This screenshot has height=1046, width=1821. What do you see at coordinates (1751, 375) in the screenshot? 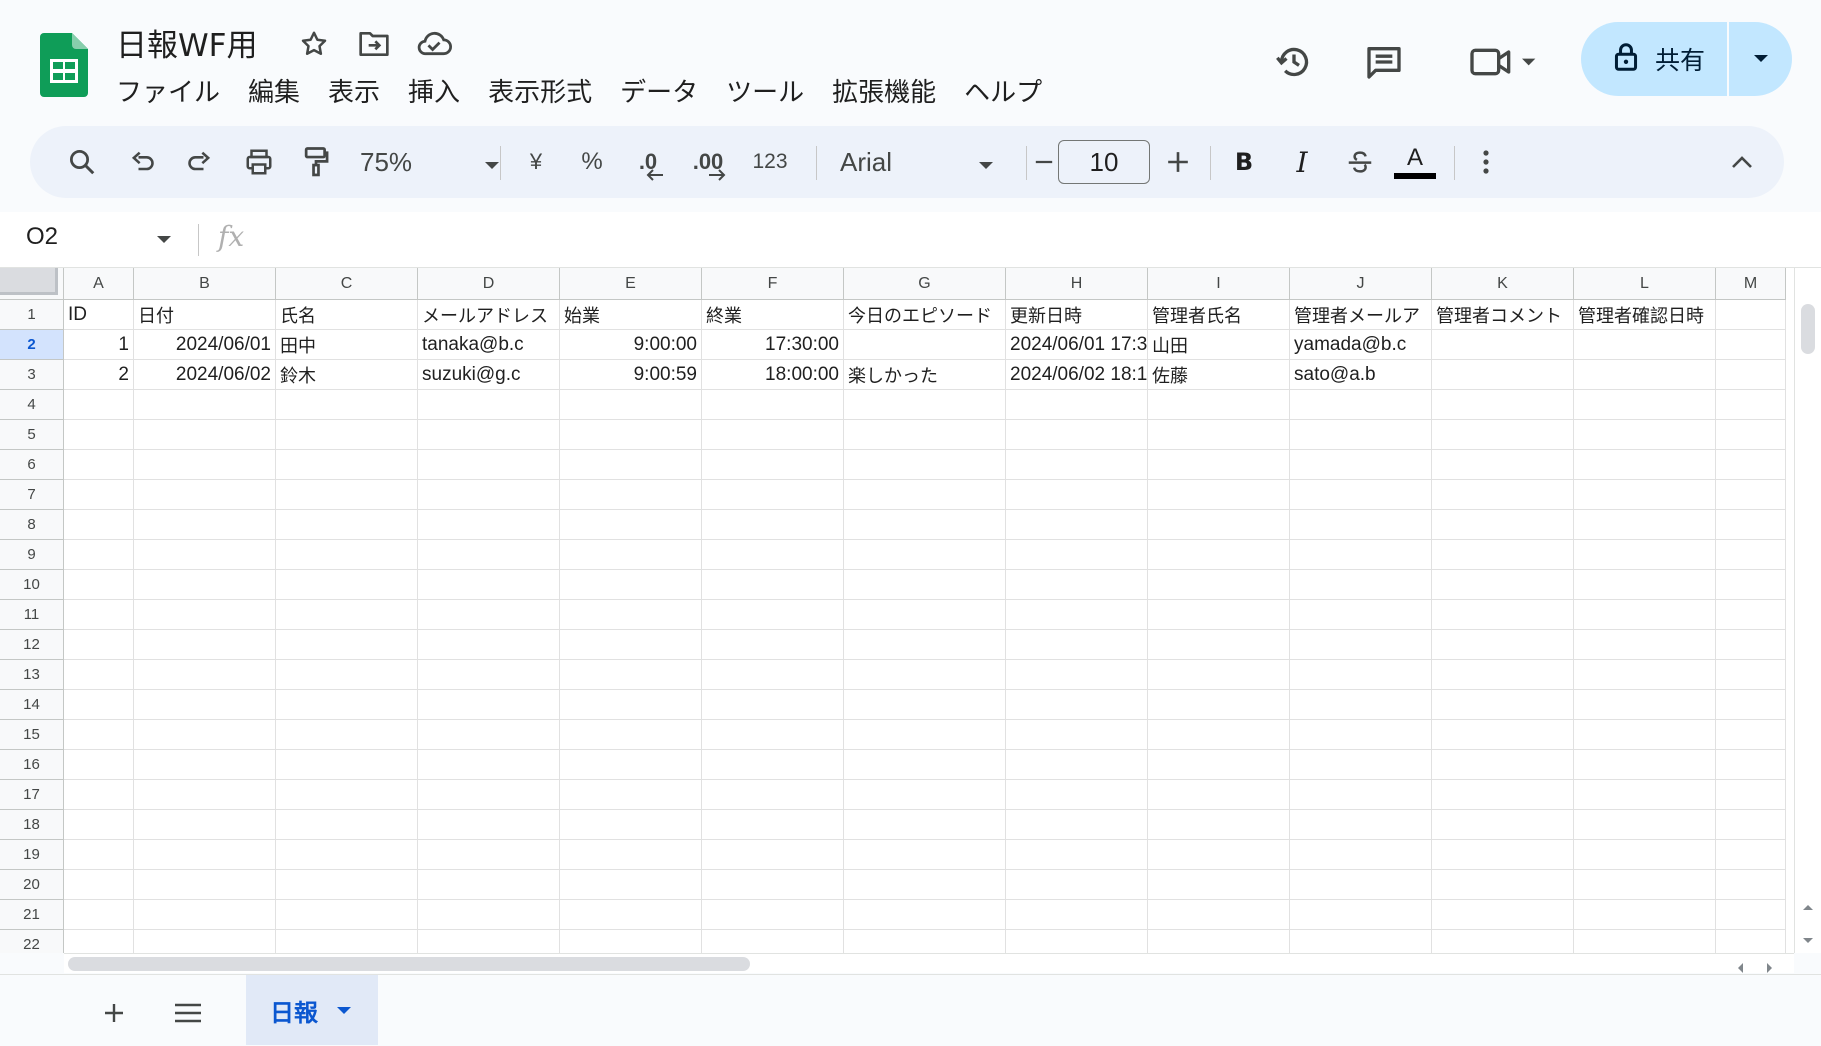
I see `cell-M3` at bounding box center [1751, 375].